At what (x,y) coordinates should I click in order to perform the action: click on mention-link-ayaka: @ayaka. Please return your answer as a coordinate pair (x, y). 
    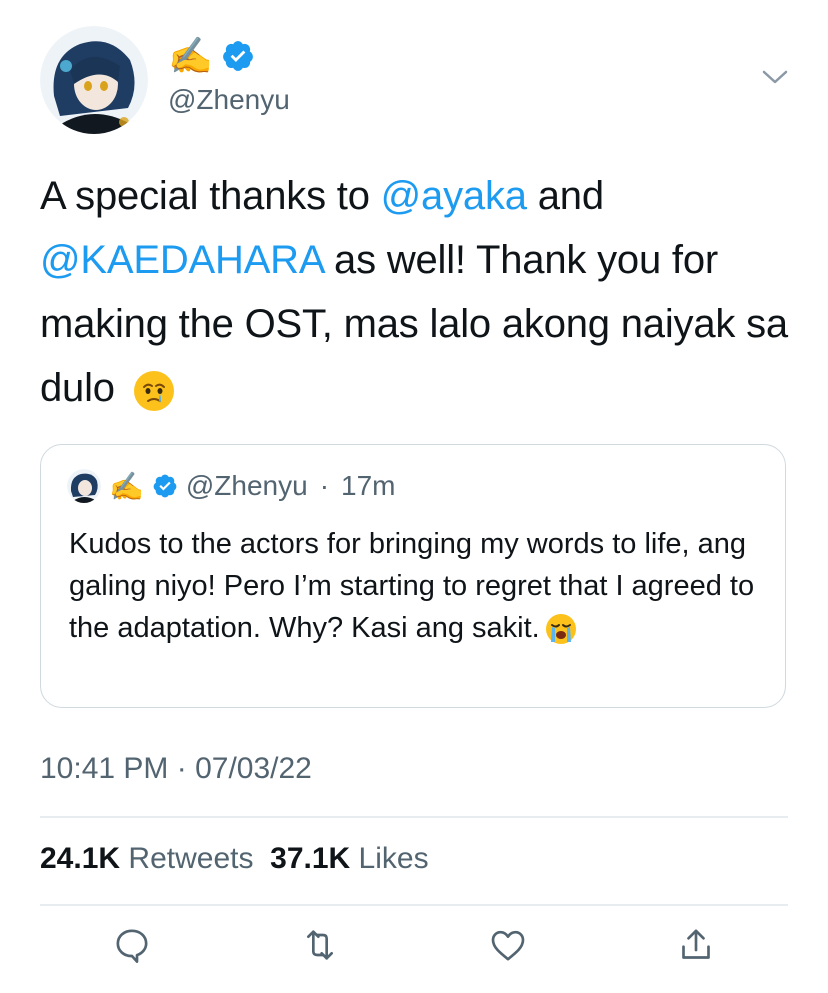
    Looking at the image, I should click on (454, 196).